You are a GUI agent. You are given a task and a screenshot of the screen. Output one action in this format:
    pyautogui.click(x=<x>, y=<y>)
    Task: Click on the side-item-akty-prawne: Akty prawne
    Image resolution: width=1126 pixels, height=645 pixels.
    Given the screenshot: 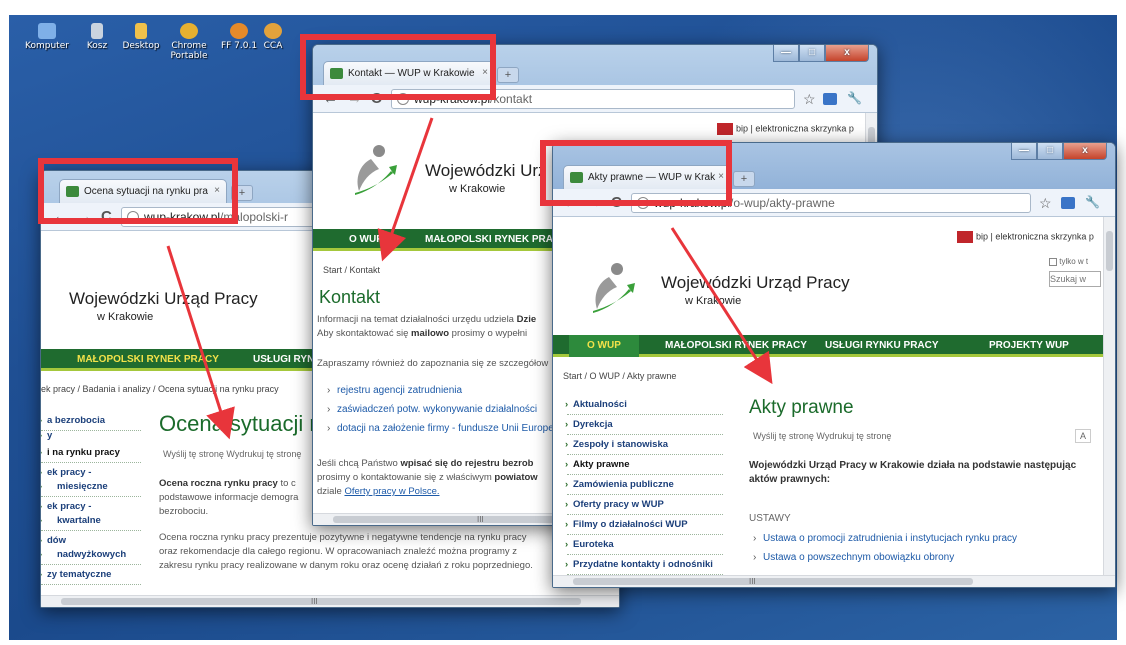 What is the action you would take?
    pyautogui.click(x=644, y=465)
    